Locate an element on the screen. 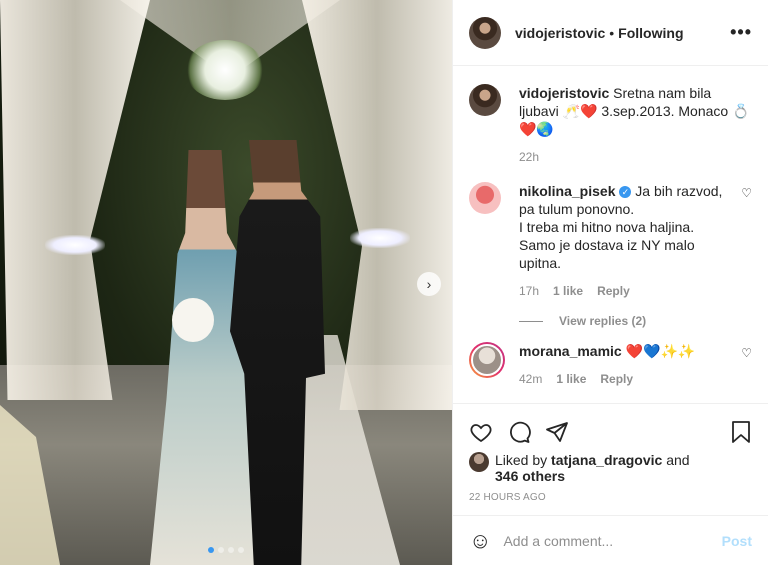 Image resolution: width=768 pixels, height=565 pixels. comment-time: 42m is located at coordinates (531, 379).